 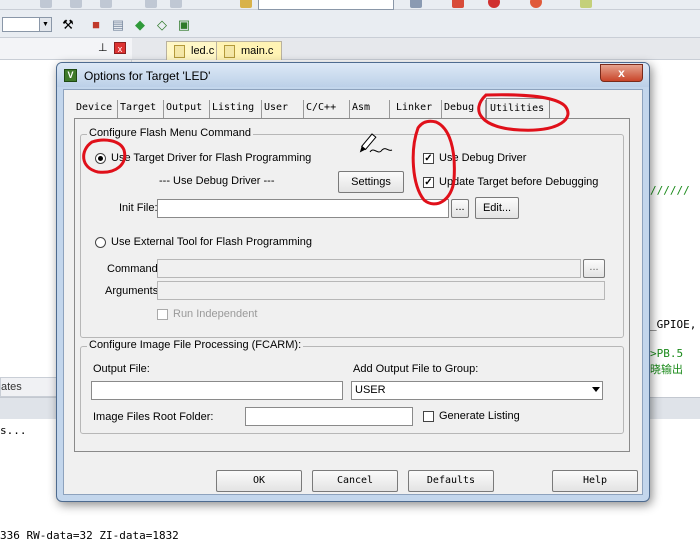 I want to click on tab-listing: Listing, so click(x=236, y=109).